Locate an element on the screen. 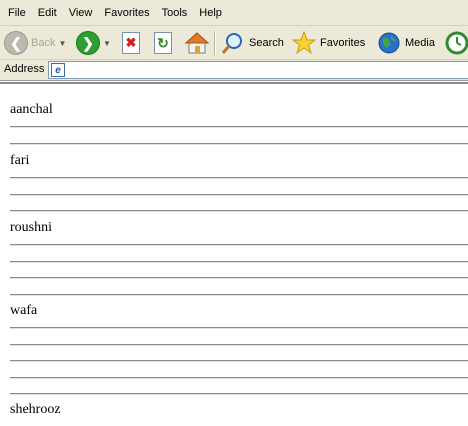 This screenshot has height=426, width=468. menu-file: File is located at coordinates (17, 13).